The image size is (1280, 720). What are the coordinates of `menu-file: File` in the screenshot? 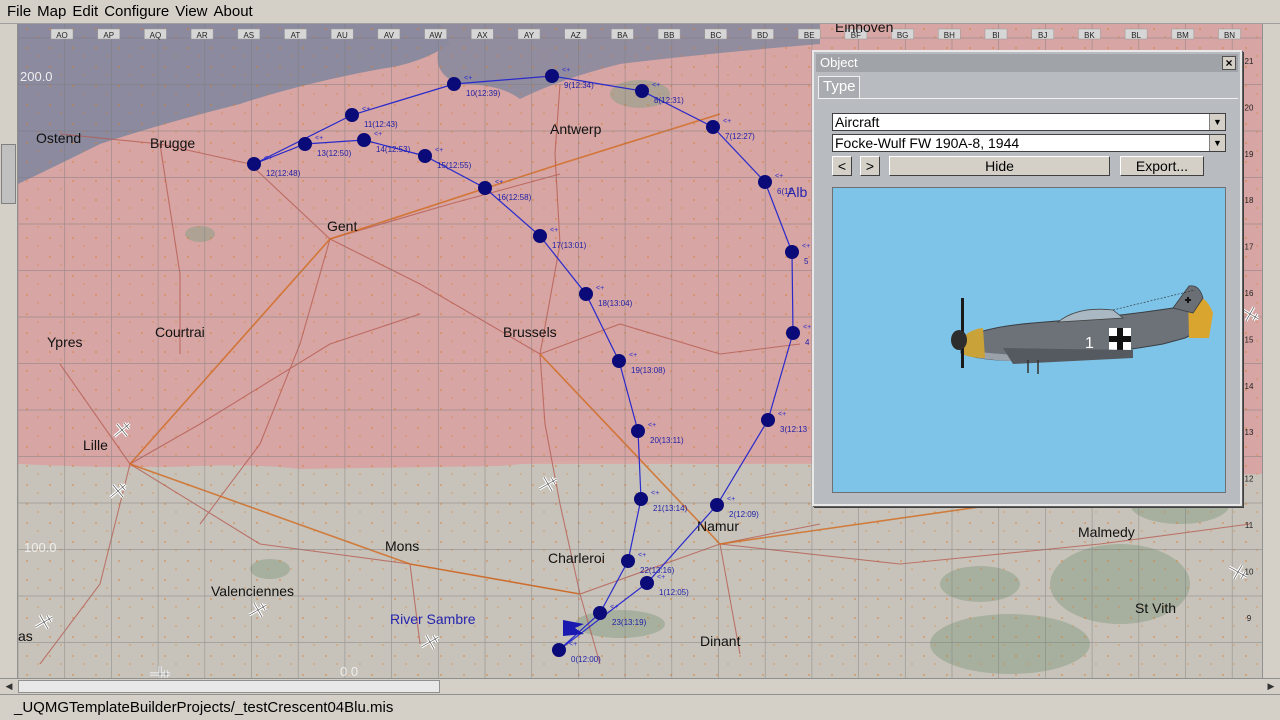 It's located at (19, 12).